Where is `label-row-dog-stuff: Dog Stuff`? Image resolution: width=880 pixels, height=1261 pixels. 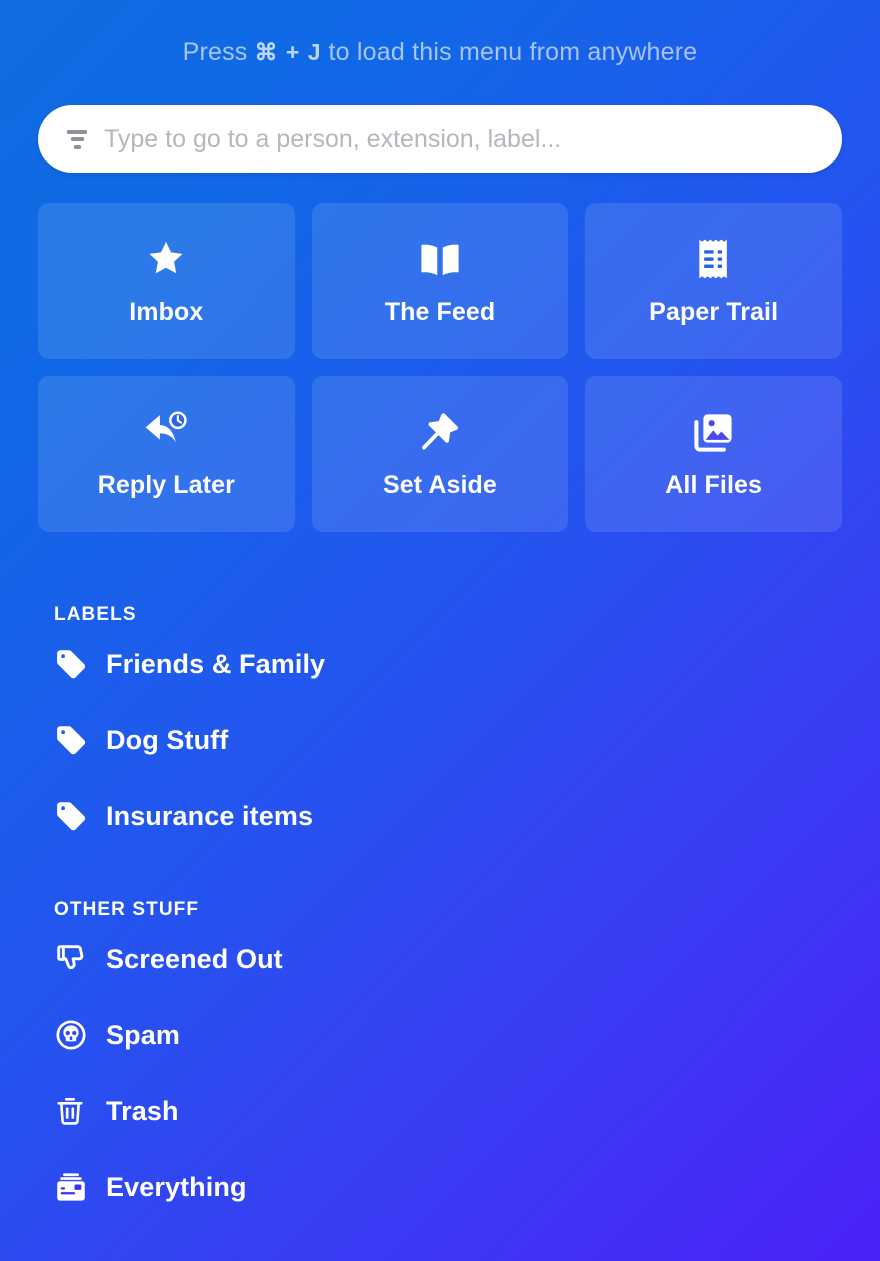 label-row-dog-stuff: Dog Stuff is located at coordinates (440, 740).